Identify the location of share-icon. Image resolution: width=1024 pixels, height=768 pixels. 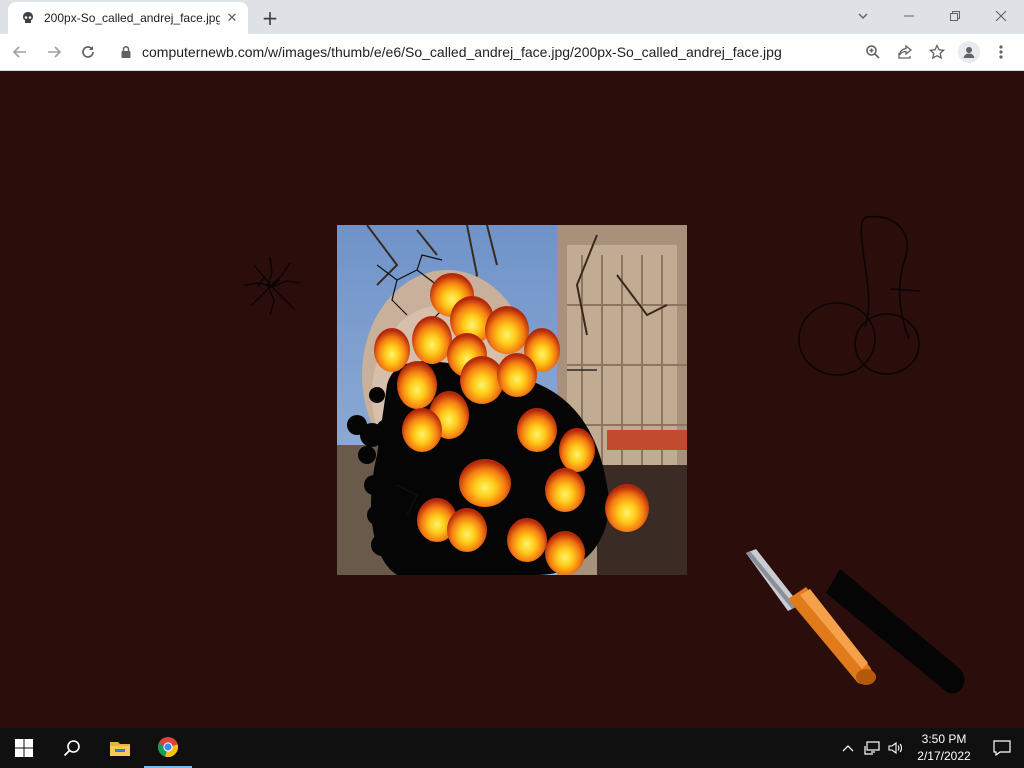
(905, 52).